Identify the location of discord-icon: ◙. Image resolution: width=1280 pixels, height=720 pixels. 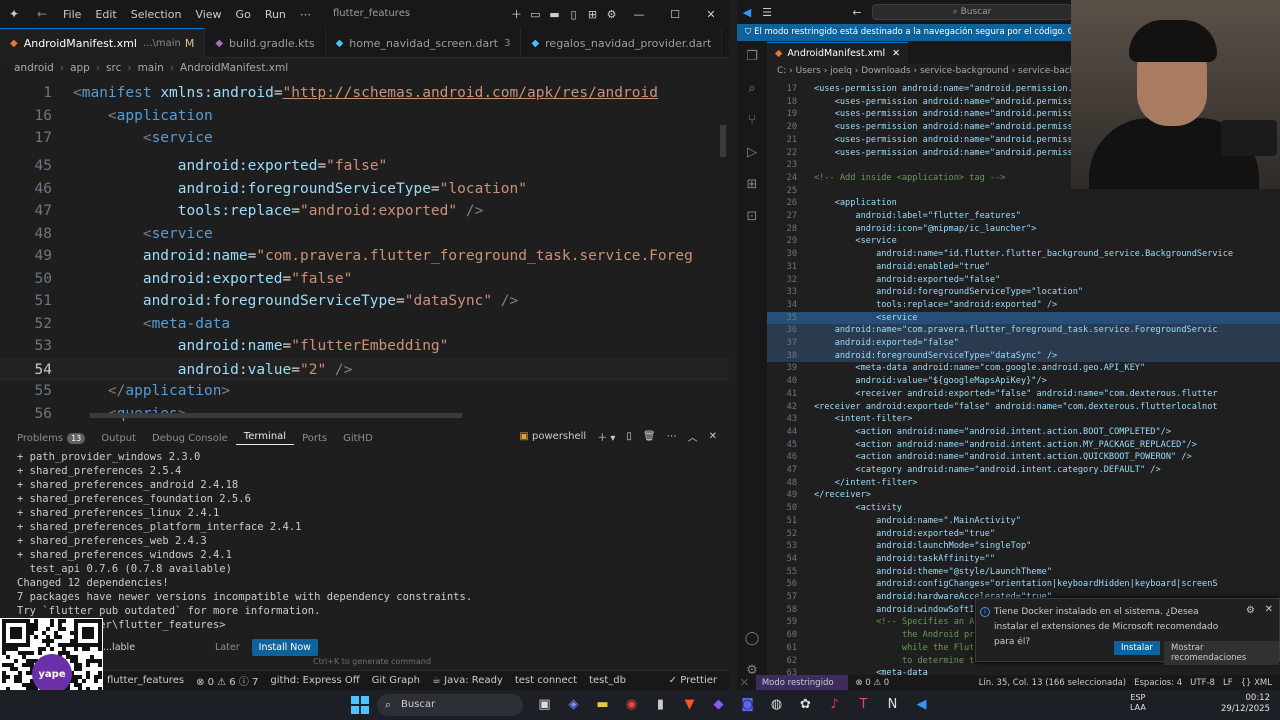
(747, 705).